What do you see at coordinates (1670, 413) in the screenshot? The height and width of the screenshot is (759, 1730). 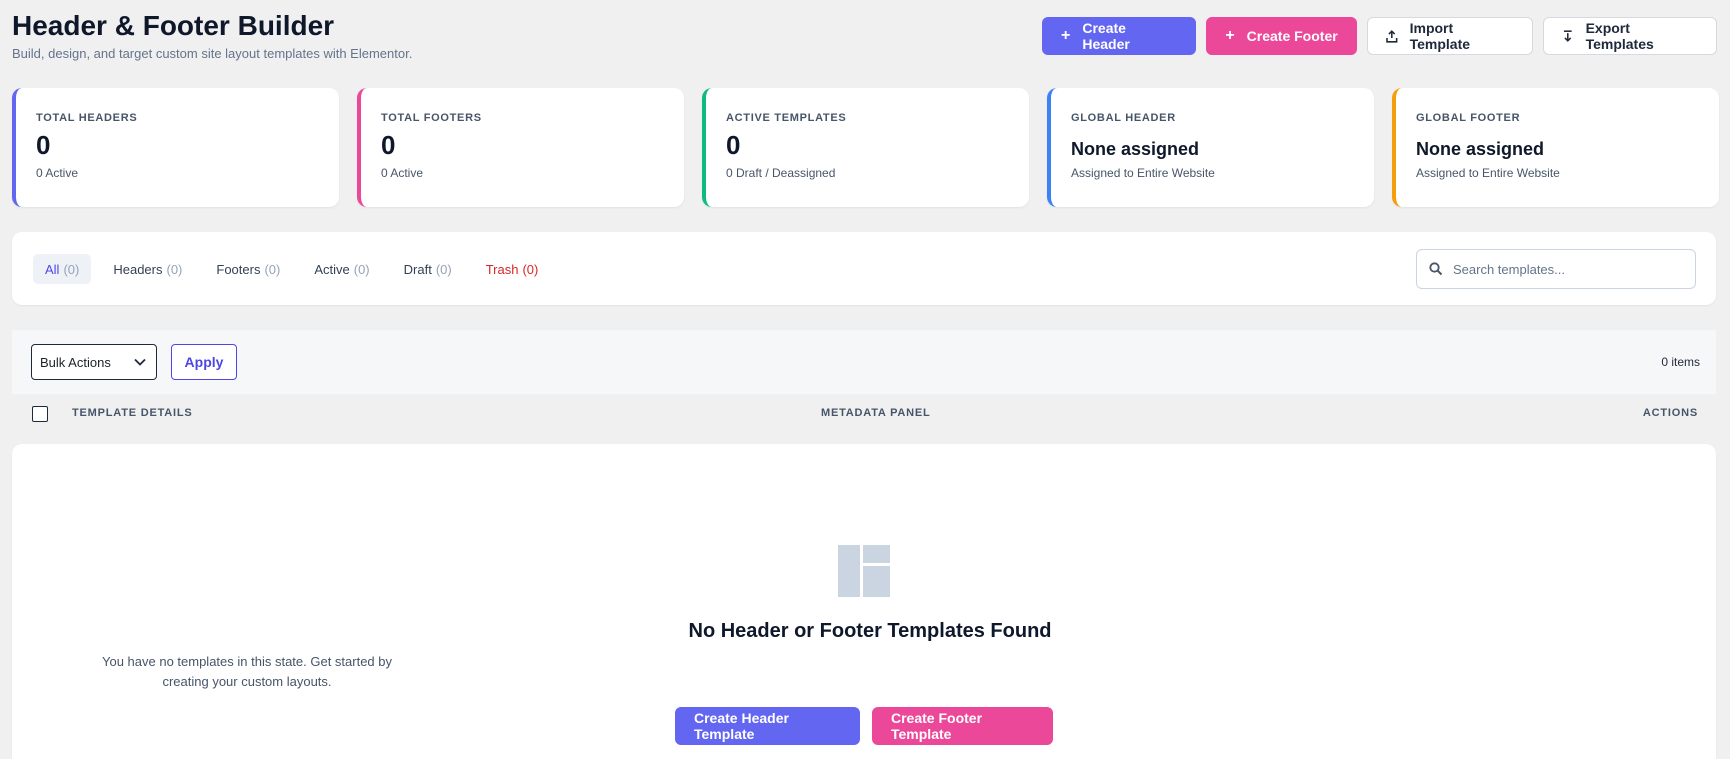 I see `column-actions: ACTIONS` at bounding box center [1670, 413].